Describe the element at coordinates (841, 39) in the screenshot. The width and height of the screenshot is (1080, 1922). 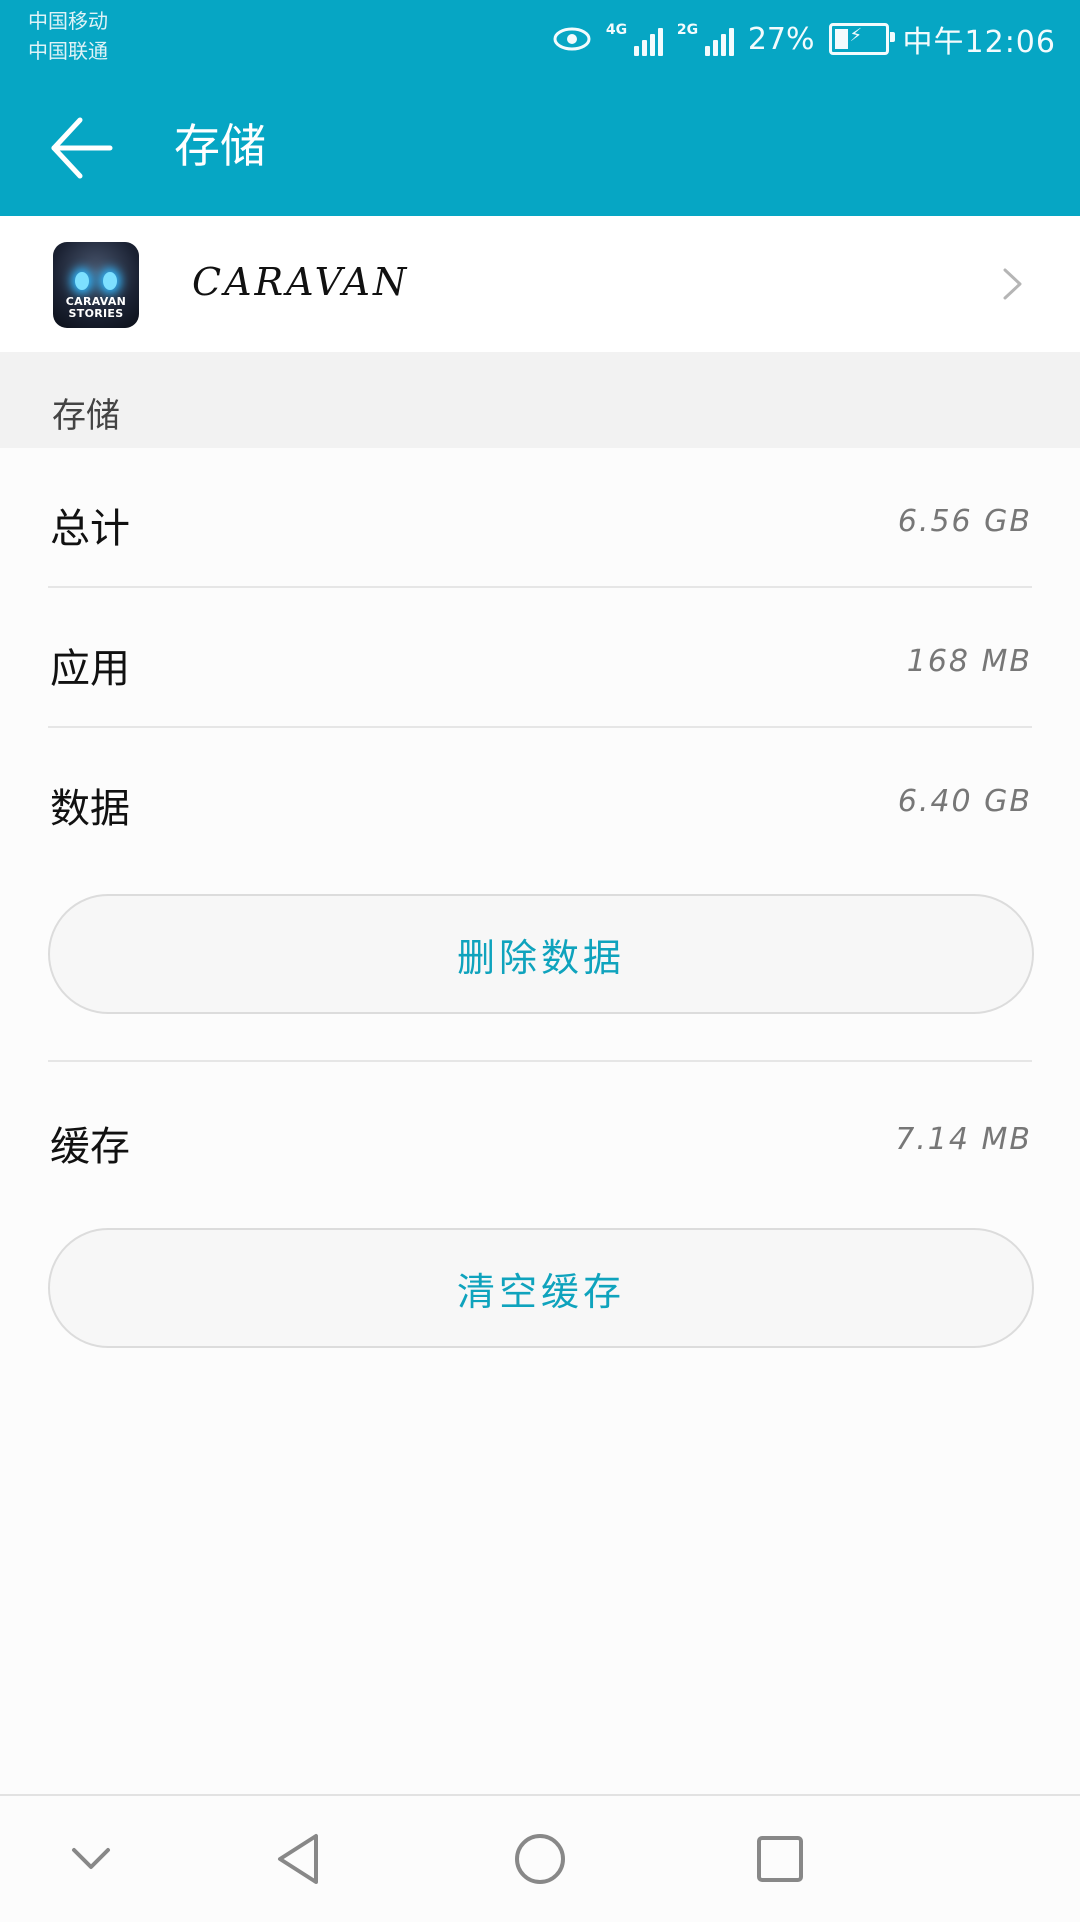
I see `battery-fill` at that location.